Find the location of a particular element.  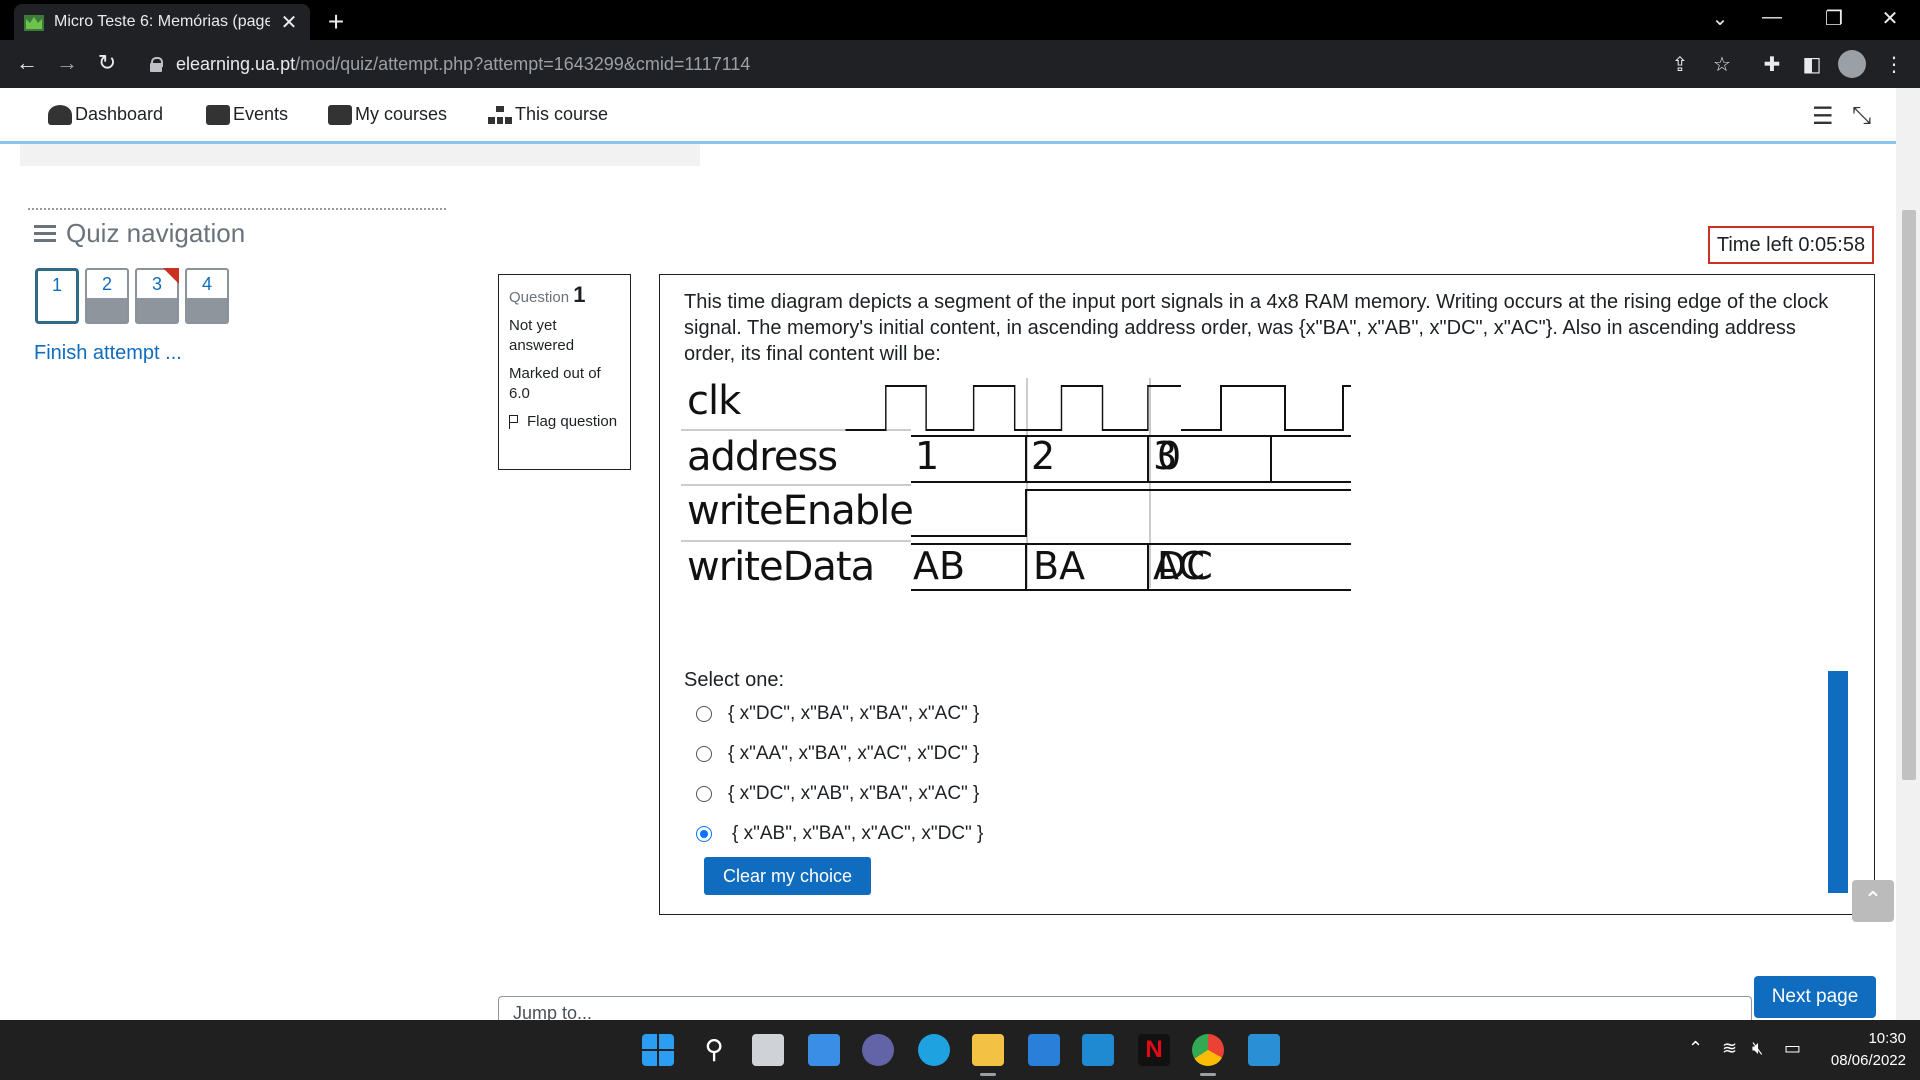

writedata-value: AB is located at coordinates (939, 566).